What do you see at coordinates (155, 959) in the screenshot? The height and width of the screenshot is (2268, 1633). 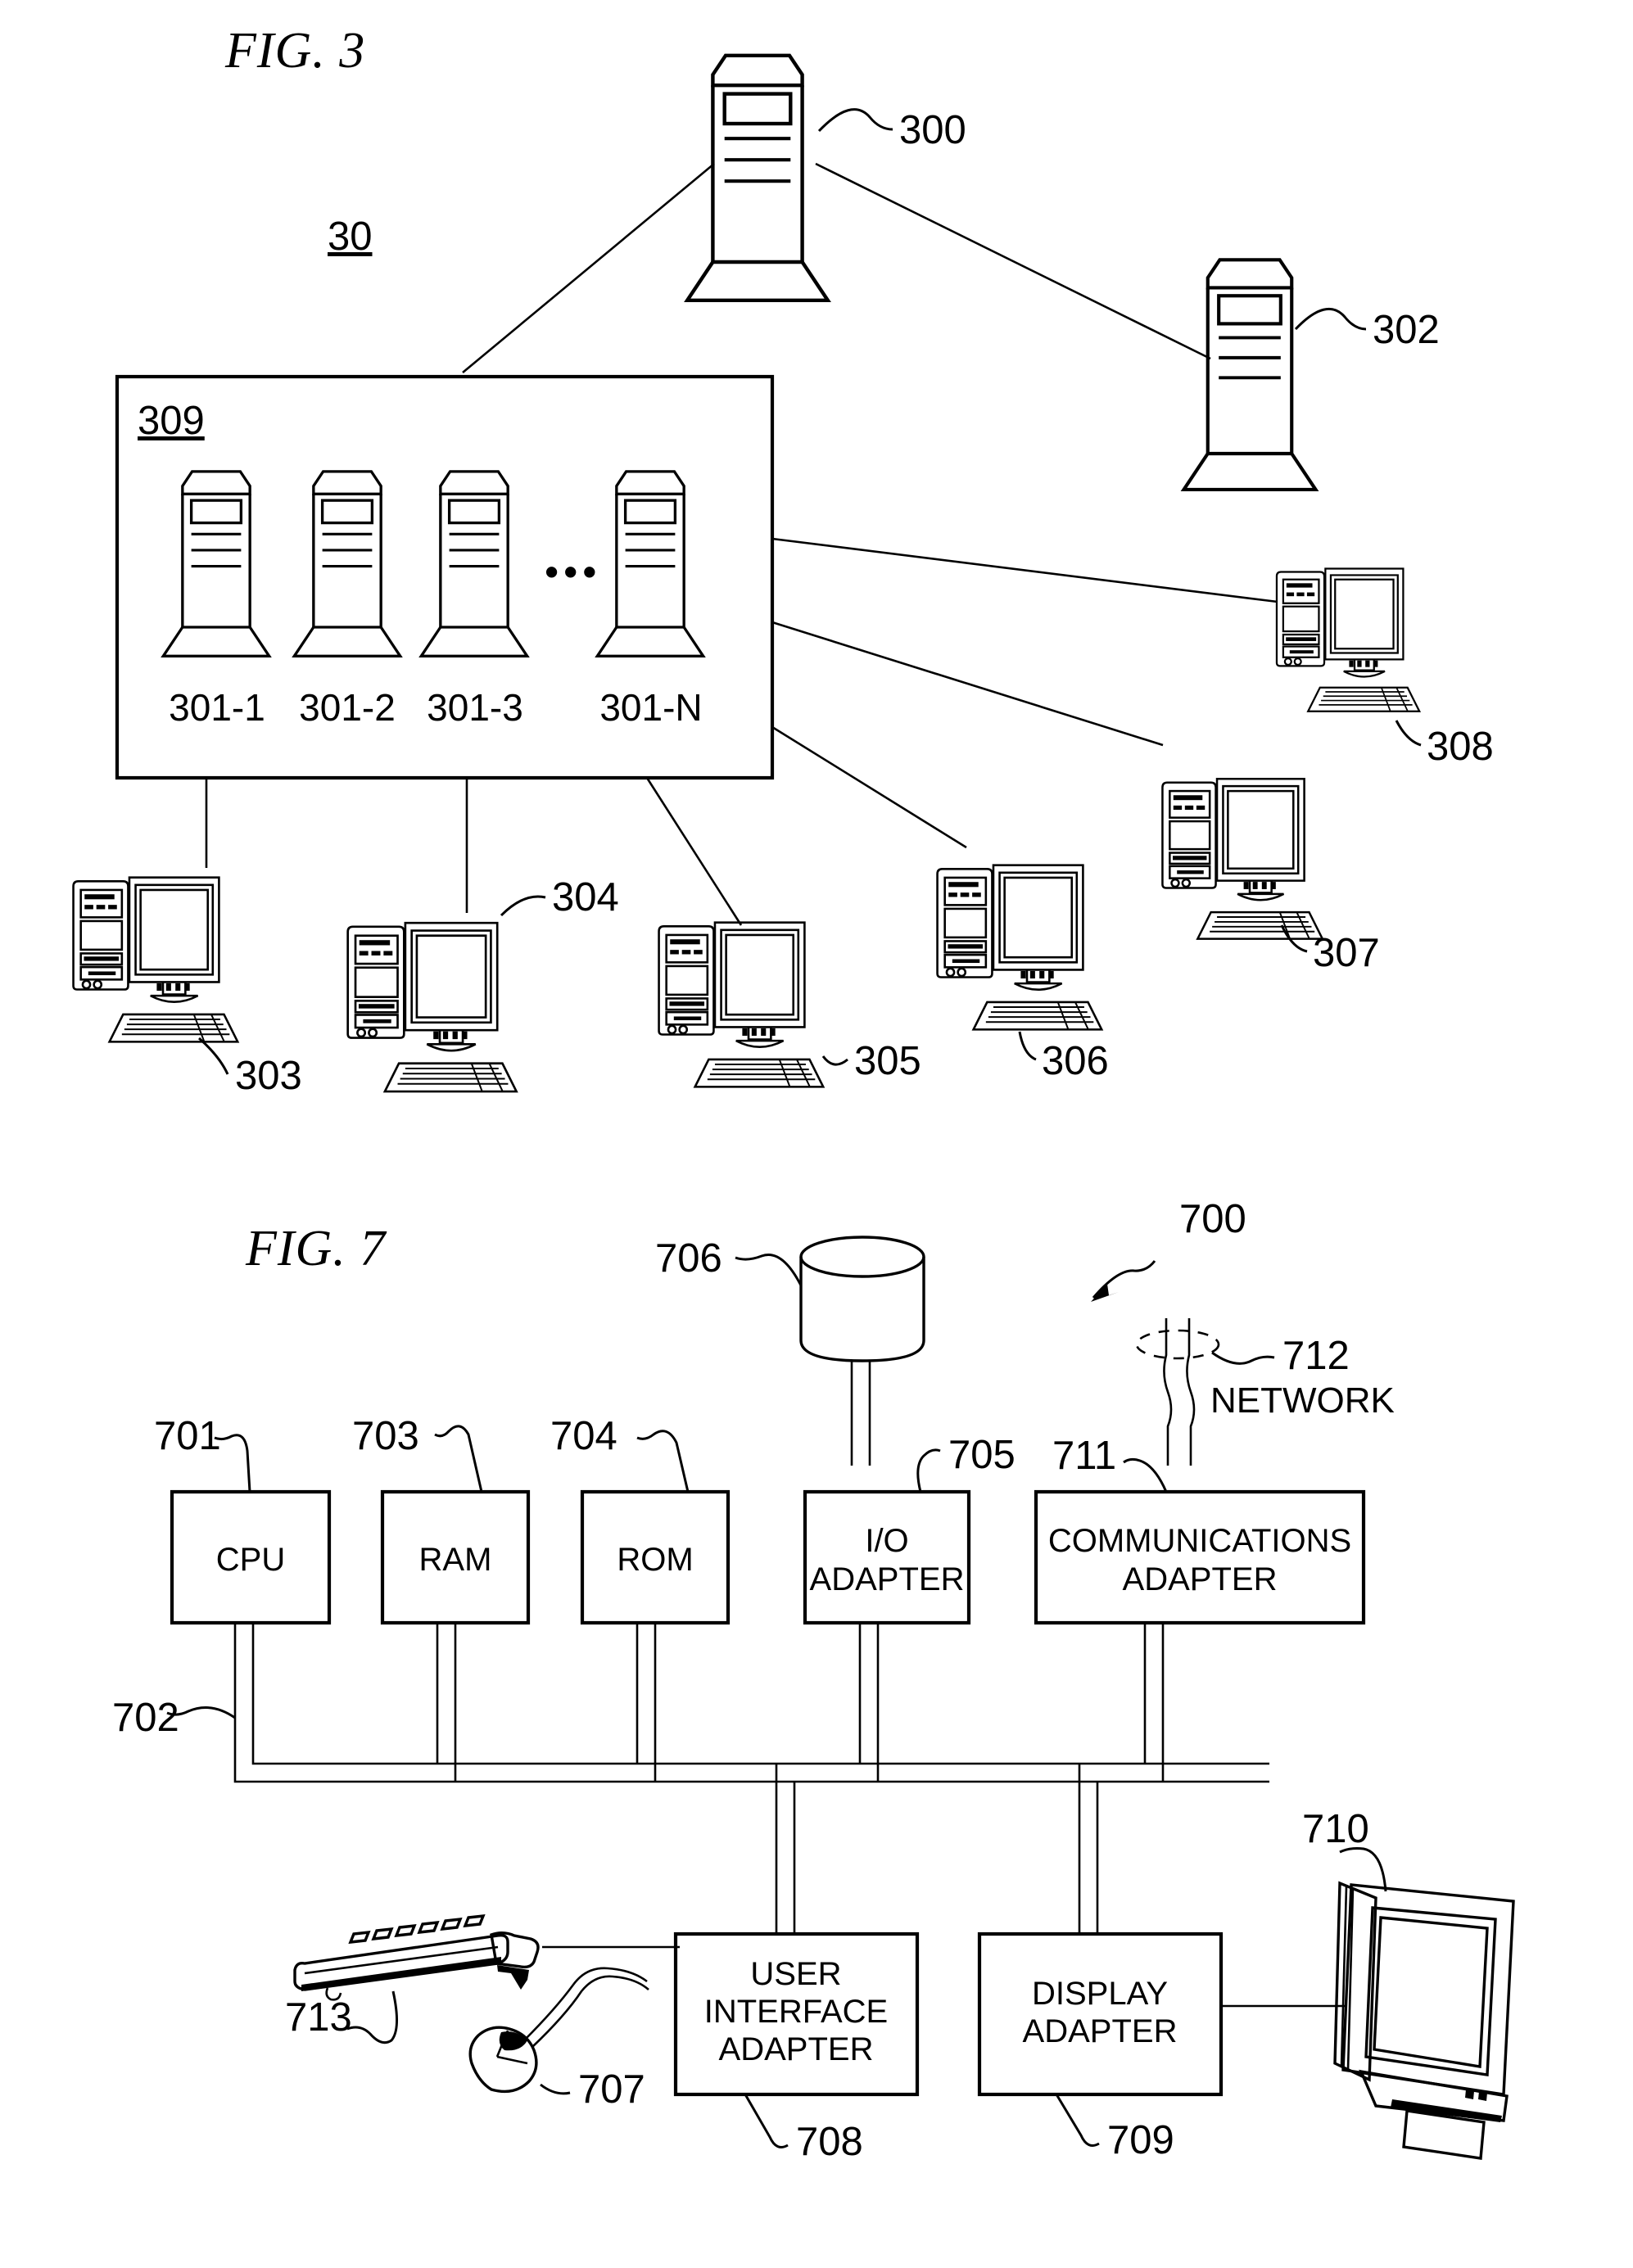 I see `client-303-icon` at bounding box center [155, 959].